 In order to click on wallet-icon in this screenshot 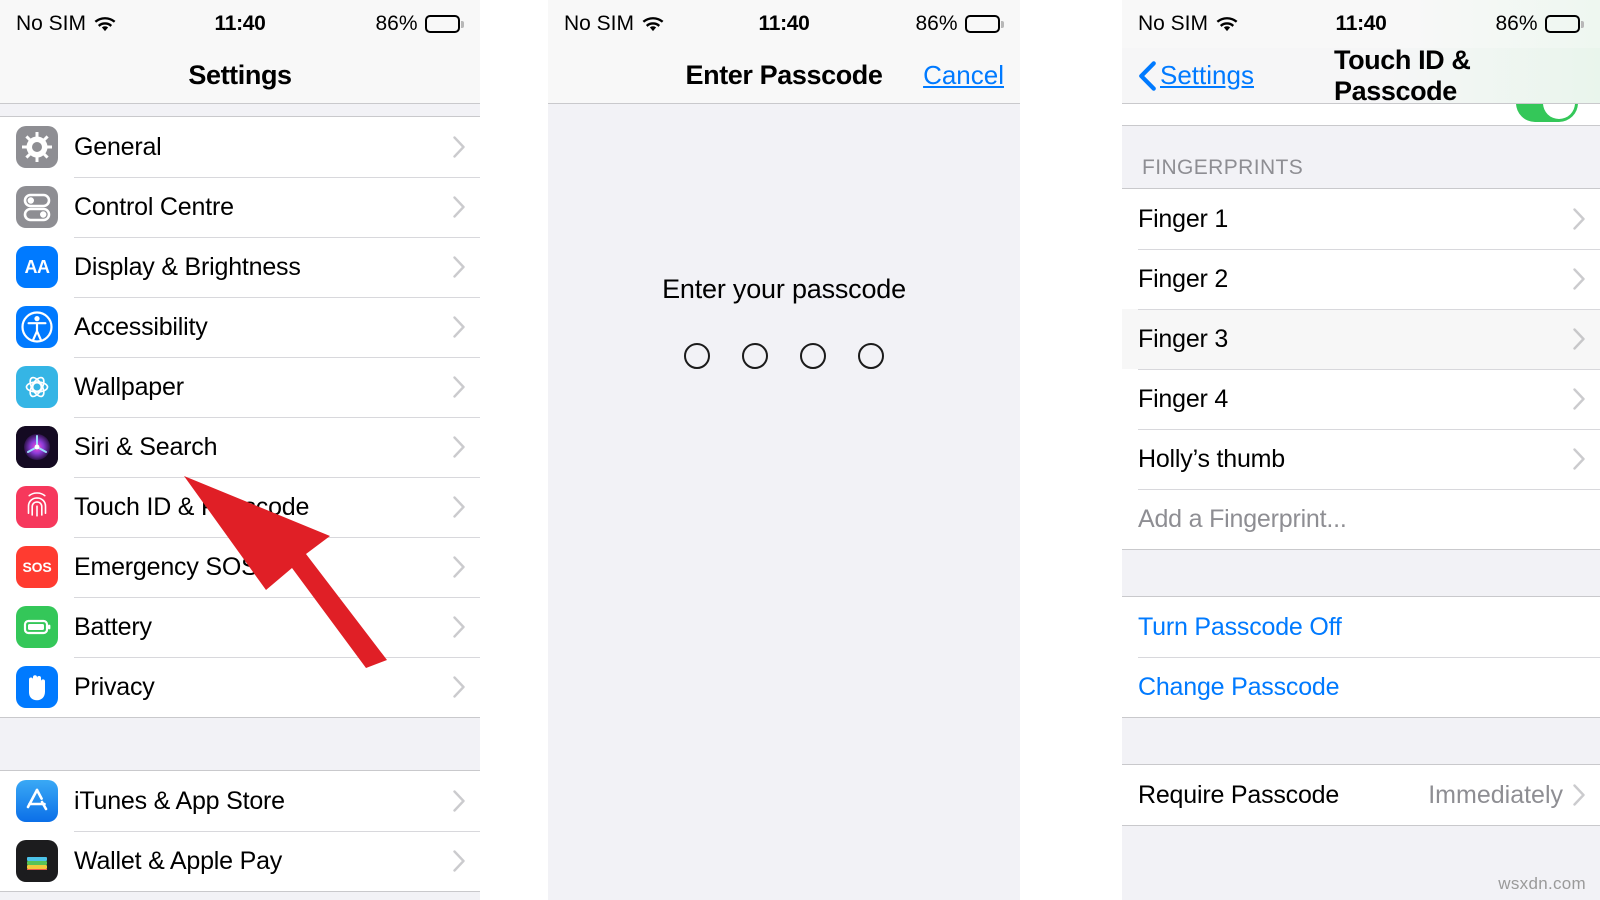, I will do `click(37, 861)`.